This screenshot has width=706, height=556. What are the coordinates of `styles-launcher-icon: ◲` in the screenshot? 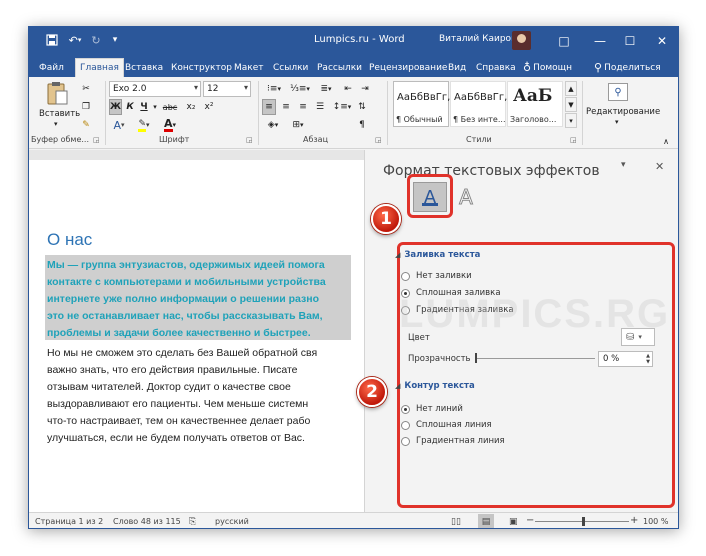 It's located at (573, 140).